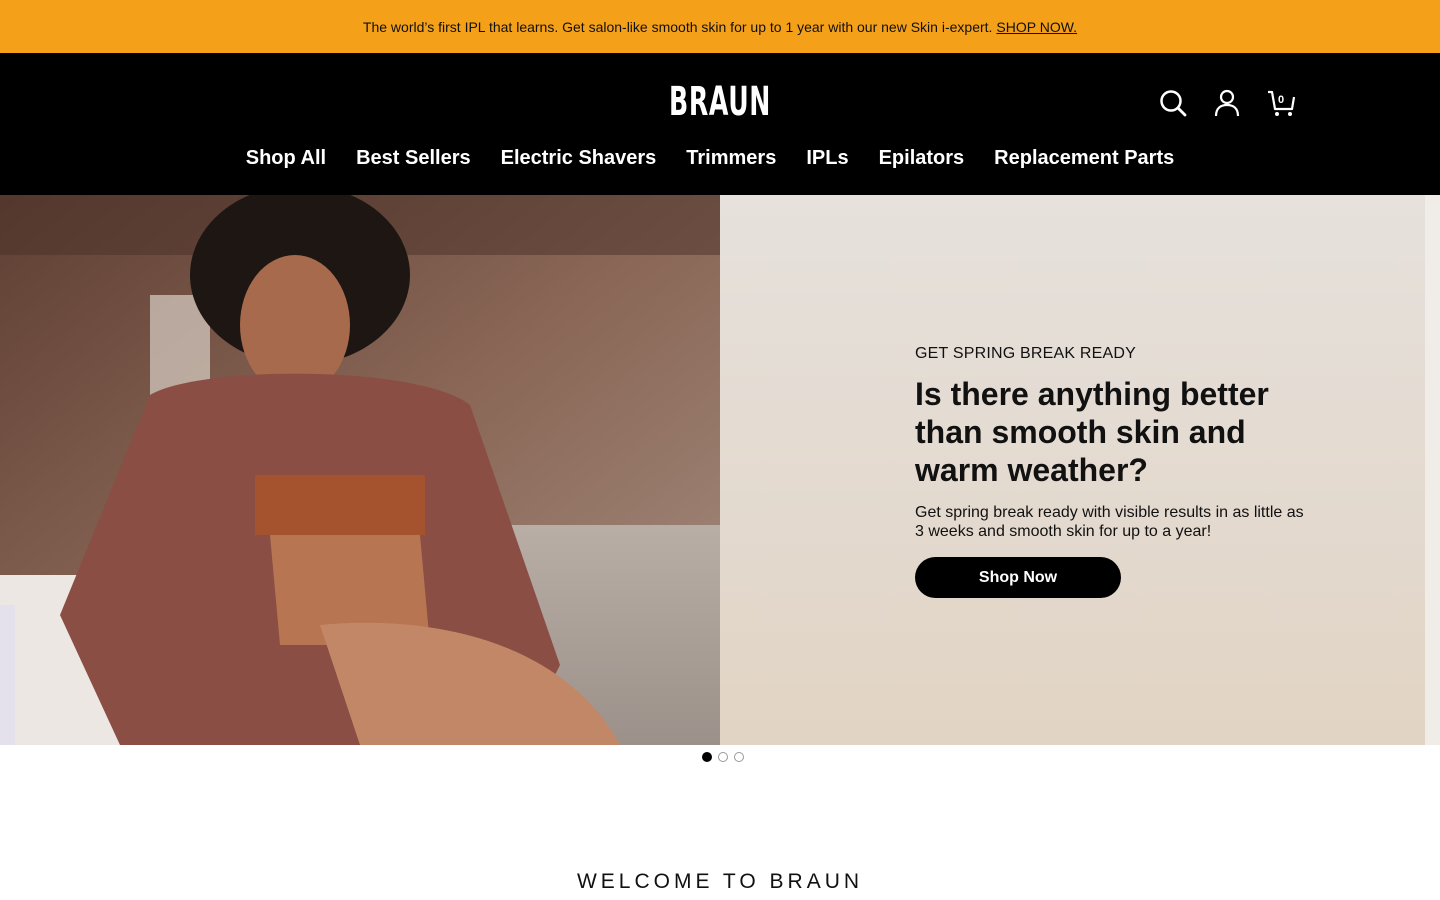 The height and width of the screenshot is (900, 1440). I want to click on cart-icon: 0, so click(1281, 103).